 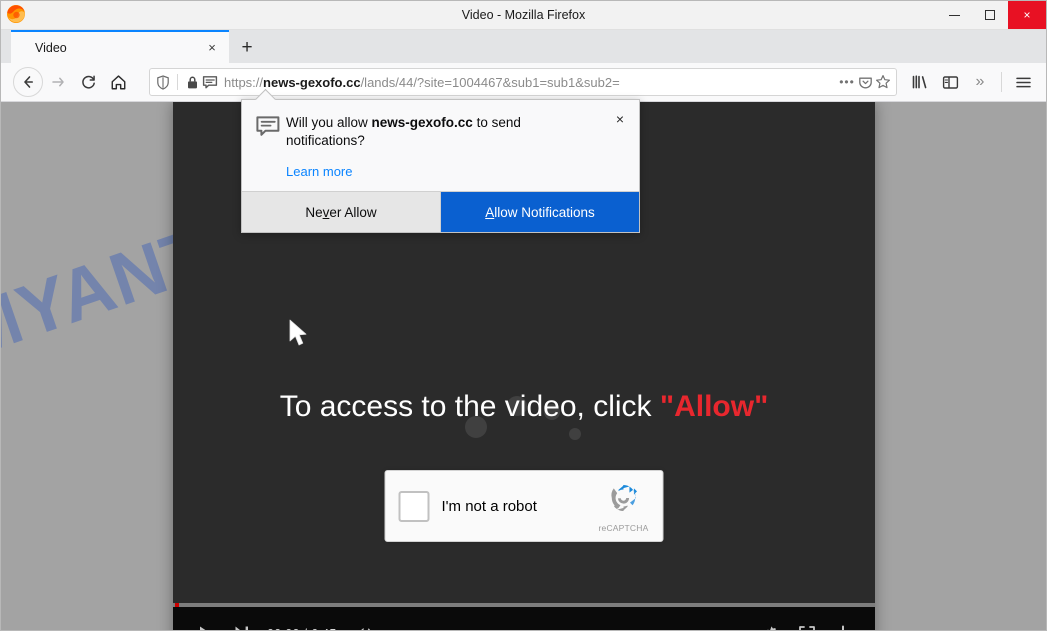 What do you see at coordinates (210, 82) in the screenshot?
I see `notification-permission-icon` at bounding box center [210, 82].